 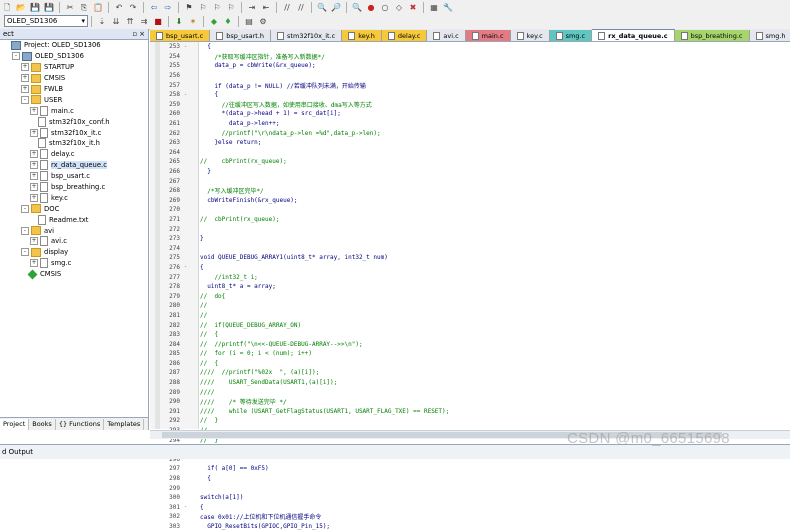 What do you see at coordinates (470, 201) in the screenshot?
I see `code-line: 269 cbWriteFinish(&rx_queue);` at bounding box center [470, 201].